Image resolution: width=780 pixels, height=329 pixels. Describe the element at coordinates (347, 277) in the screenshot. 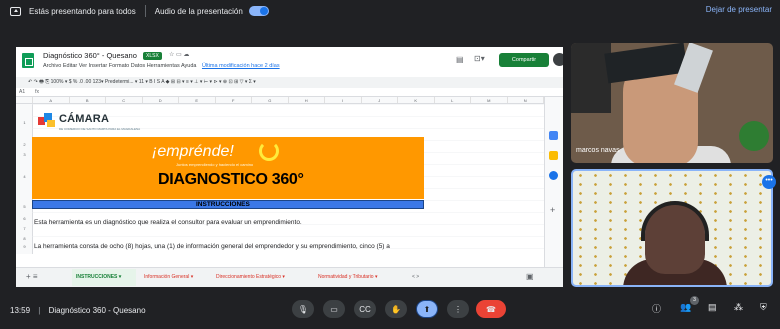

I see `tab-normatividad: Normatividad y Tributario ▾` at that location.